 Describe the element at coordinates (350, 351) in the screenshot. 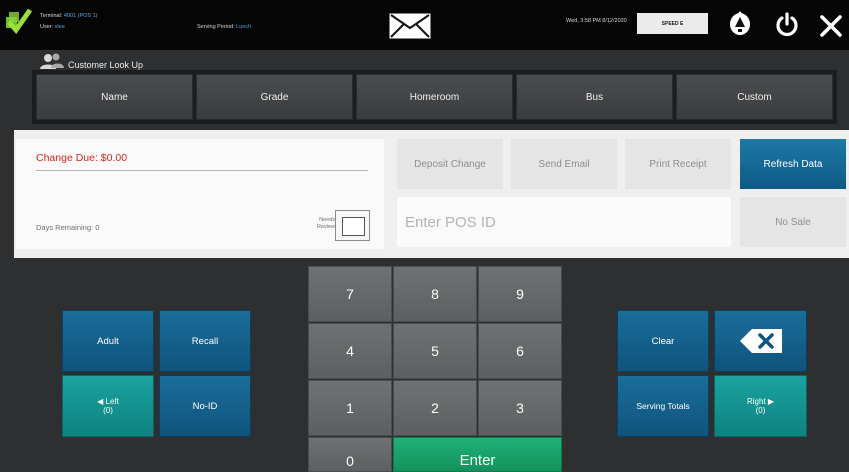

I see `keypad-4: 4` at that location.